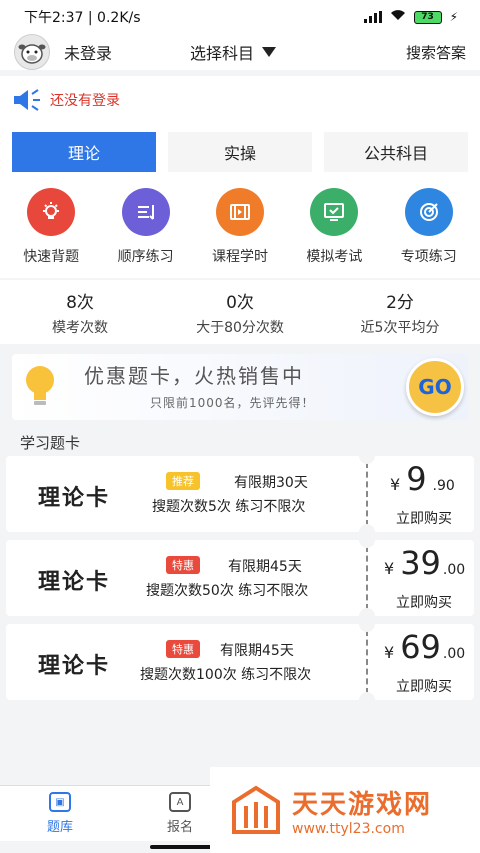 Image resolution: width=480 pixels, height=853 pixels. What do you see at coordinates (60, 813) in the screenshot?
I see `nav-question-bank: ▣ 题库` at bounding box center [60, 813].